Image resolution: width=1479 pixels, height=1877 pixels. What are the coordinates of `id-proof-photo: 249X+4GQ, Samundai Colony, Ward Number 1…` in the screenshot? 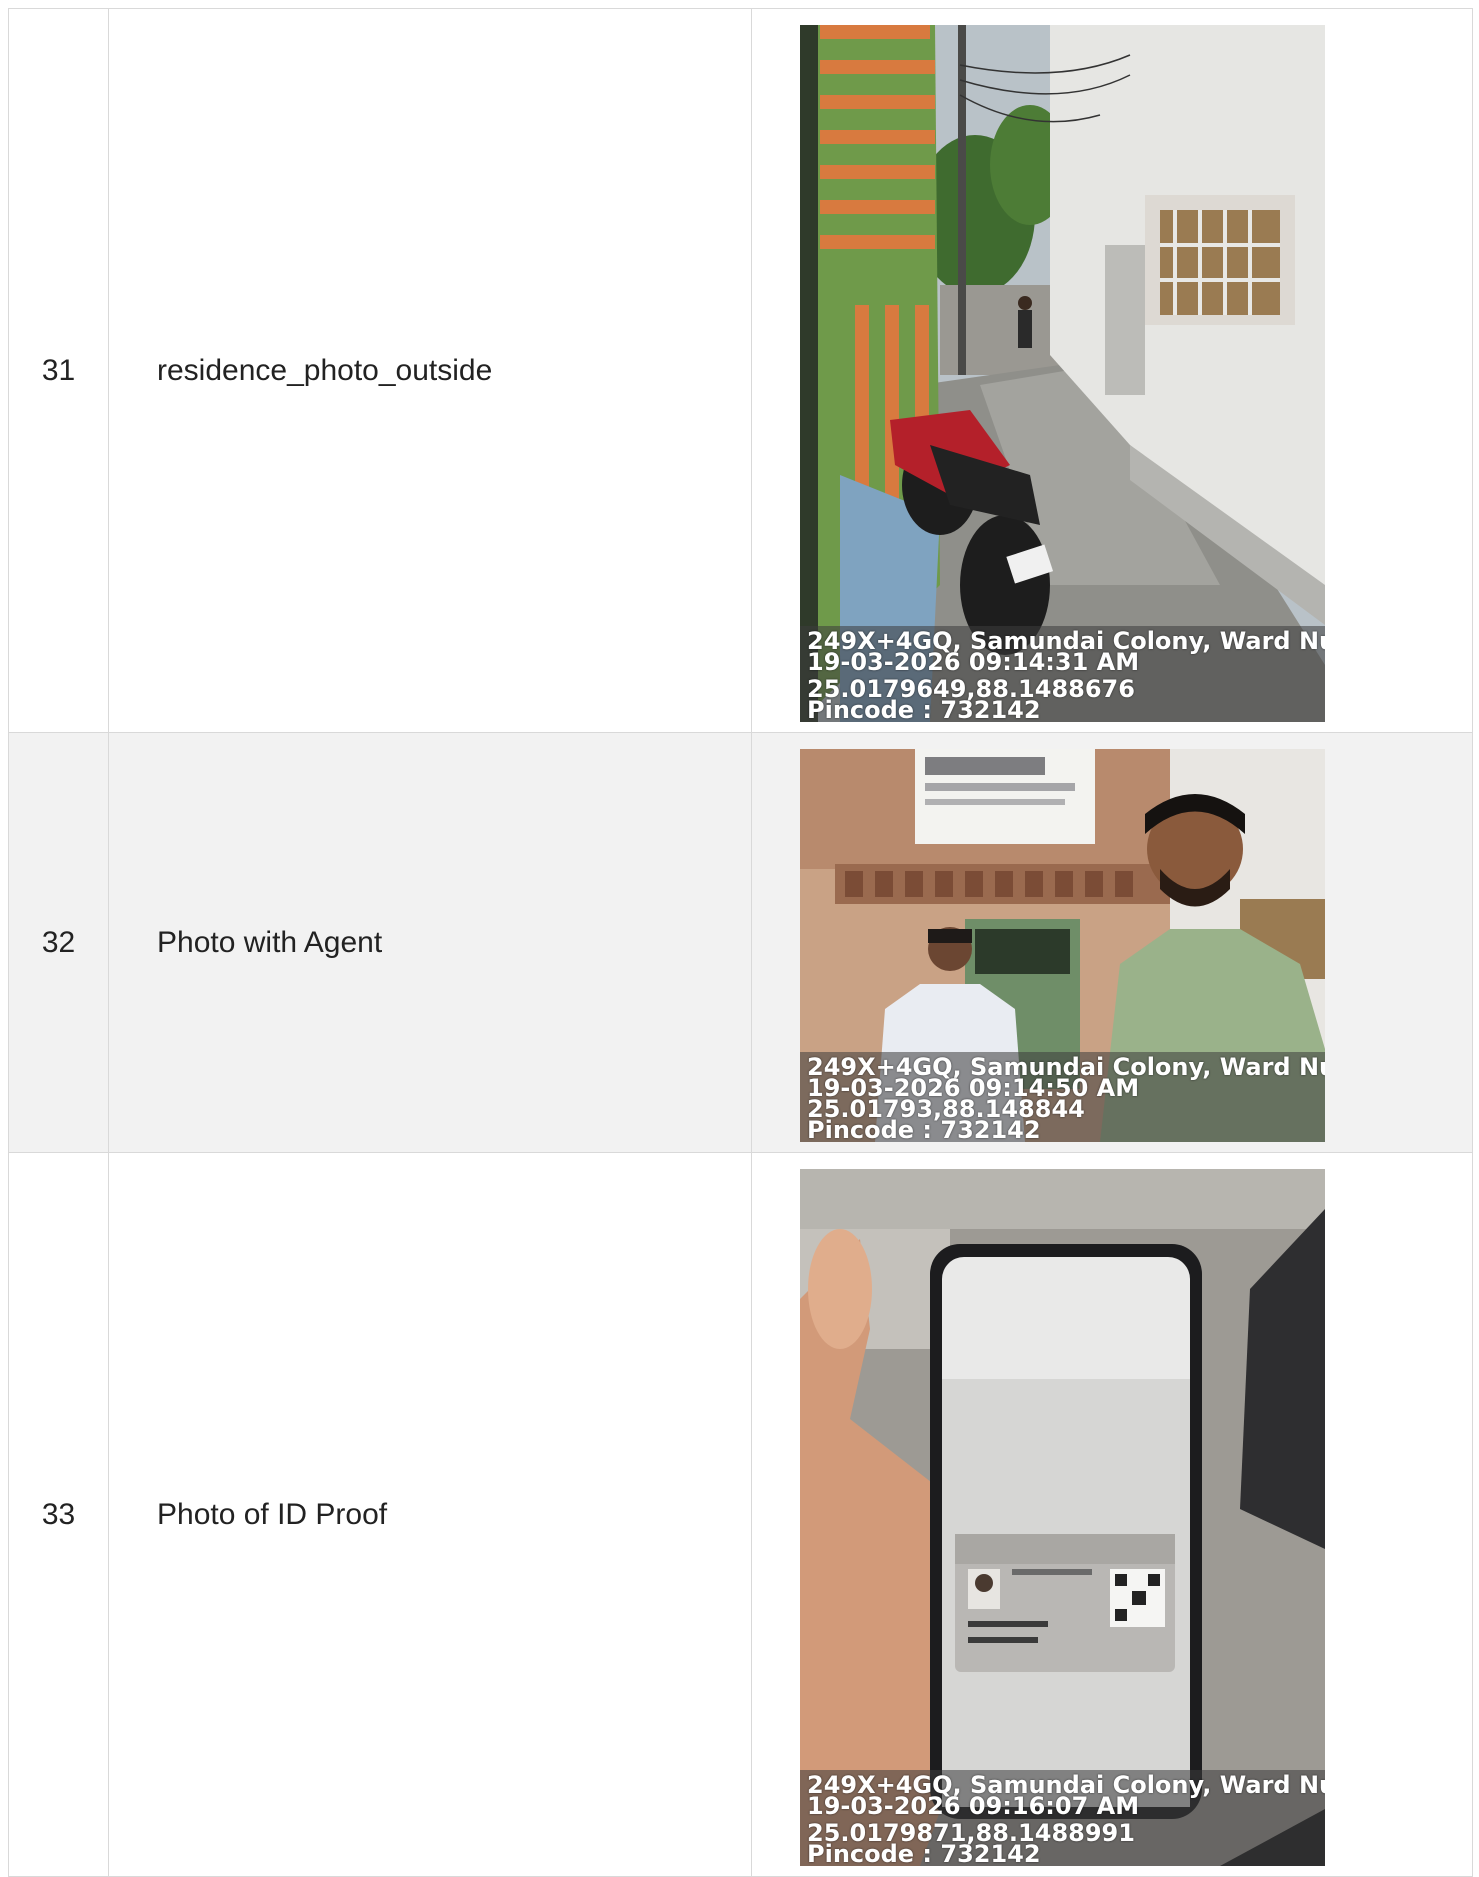 It's located at (1062, 1517).